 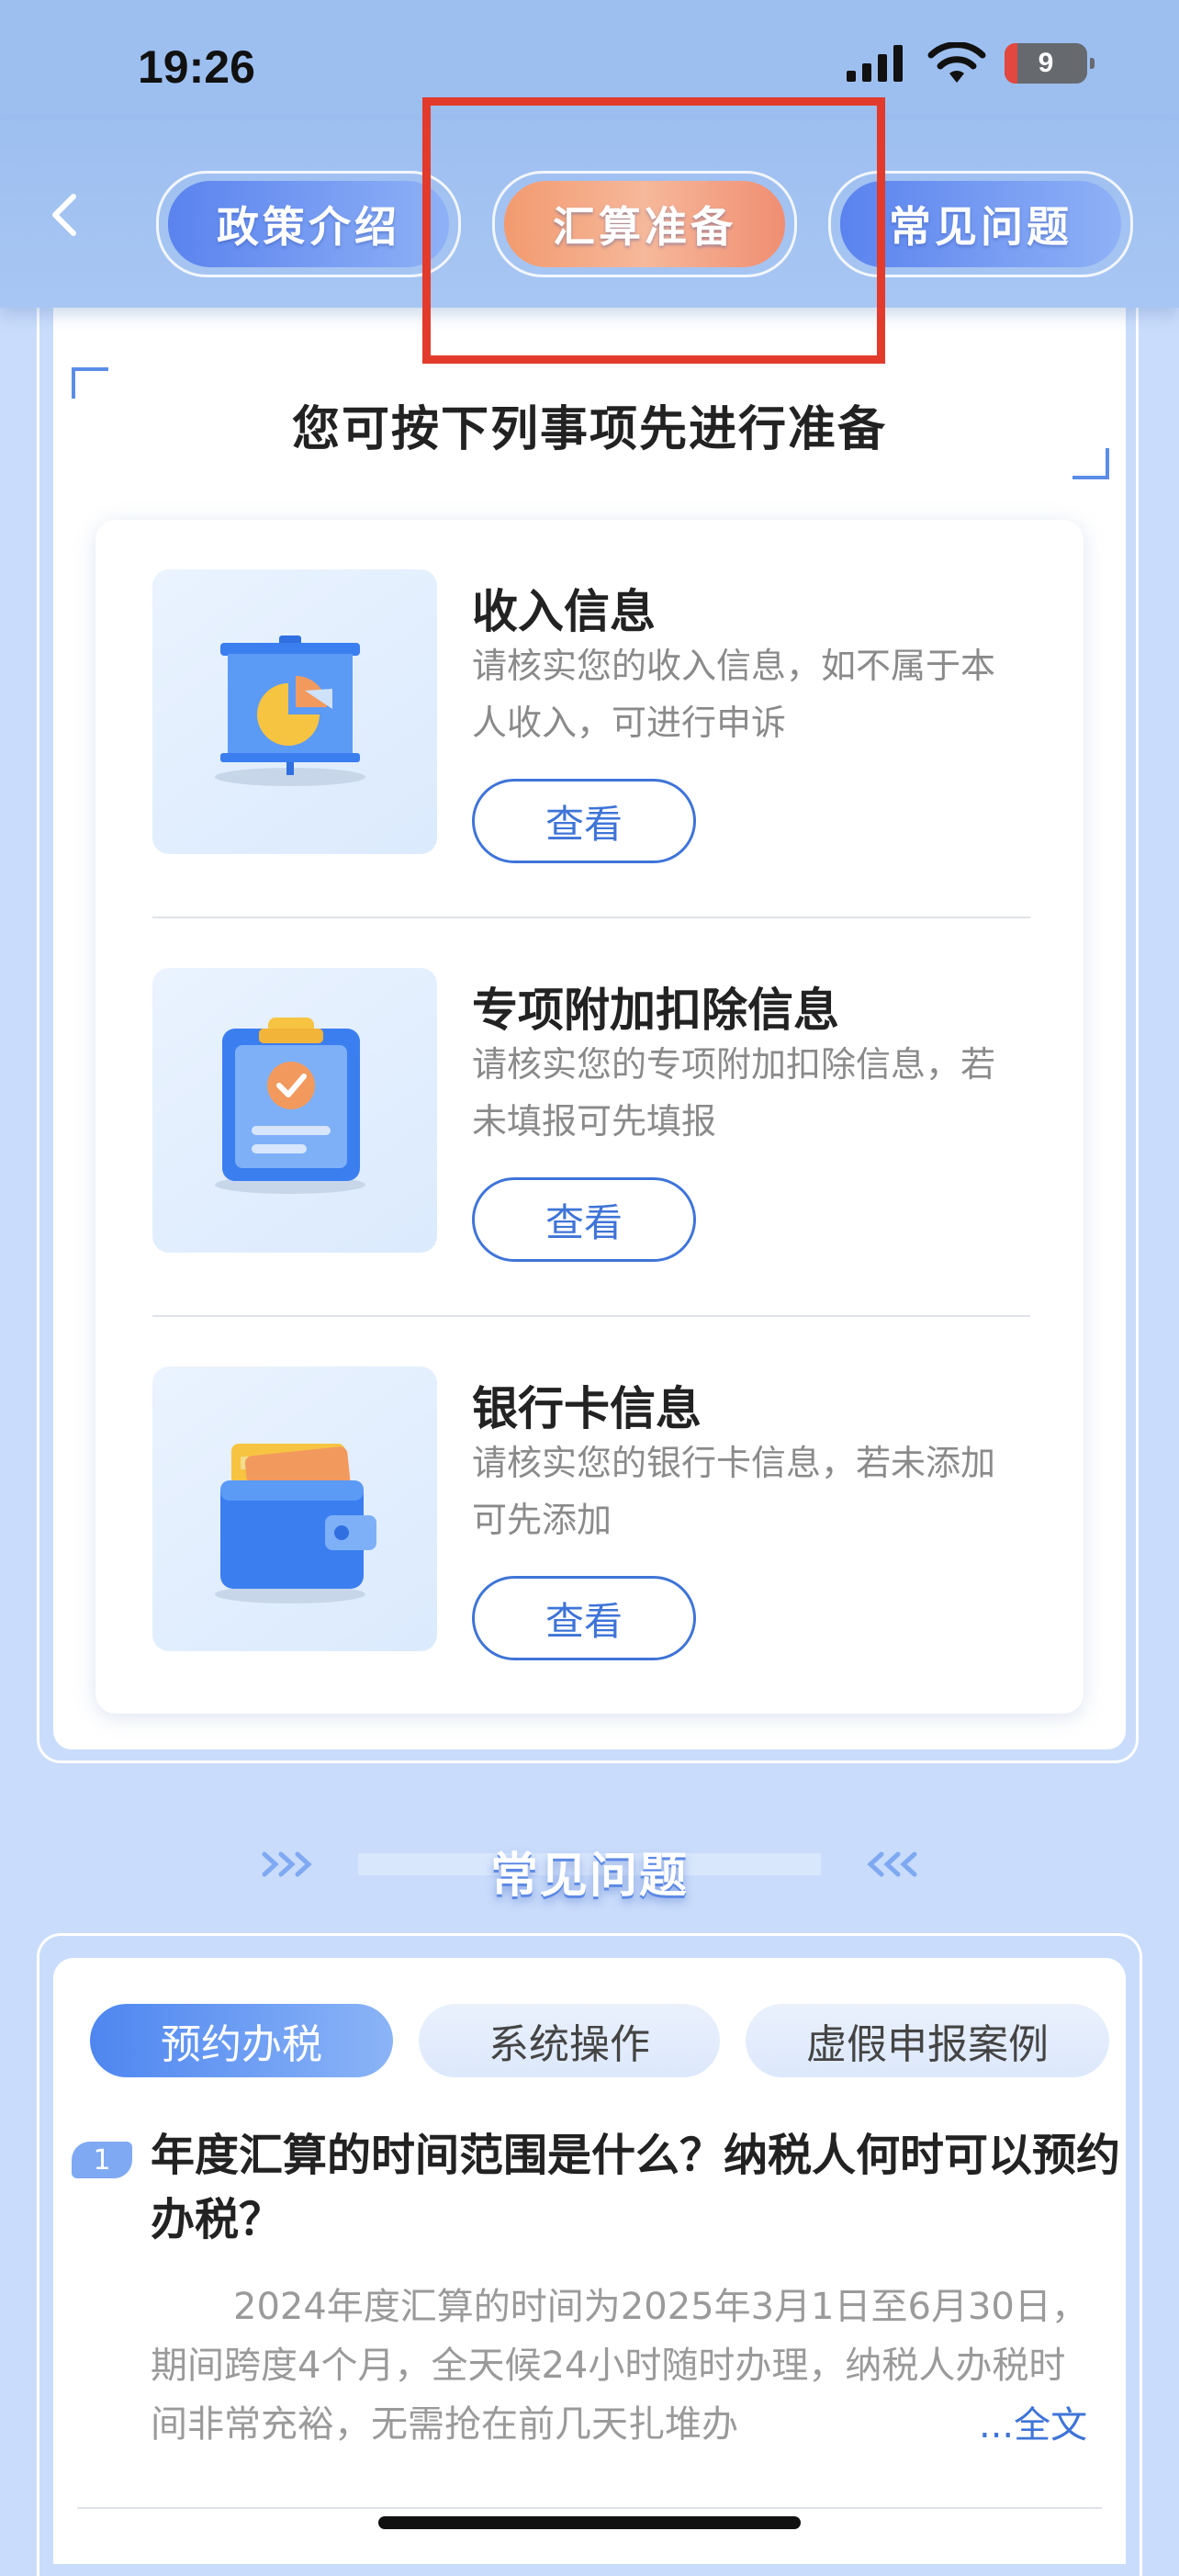 I want to click on divider, so click(x=589, y=2508).